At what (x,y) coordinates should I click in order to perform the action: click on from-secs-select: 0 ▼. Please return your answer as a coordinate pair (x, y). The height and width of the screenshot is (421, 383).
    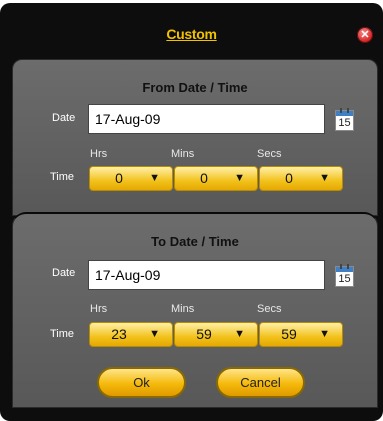
    Looking at the image, I should click on (301, 178).